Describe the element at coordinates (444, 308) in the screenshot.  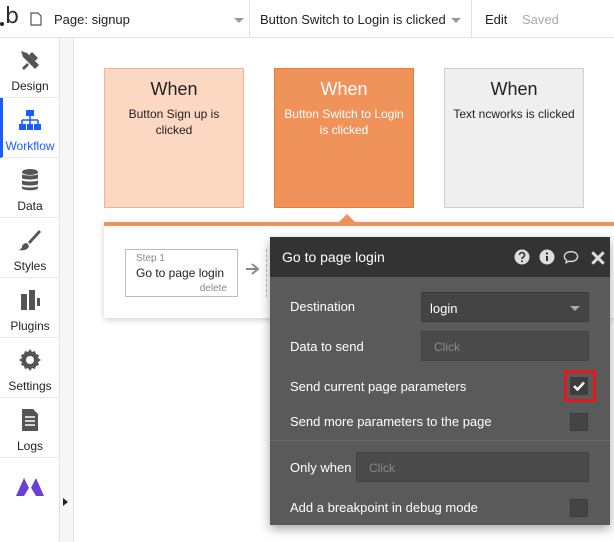
I see `destination-value: login` at that location.